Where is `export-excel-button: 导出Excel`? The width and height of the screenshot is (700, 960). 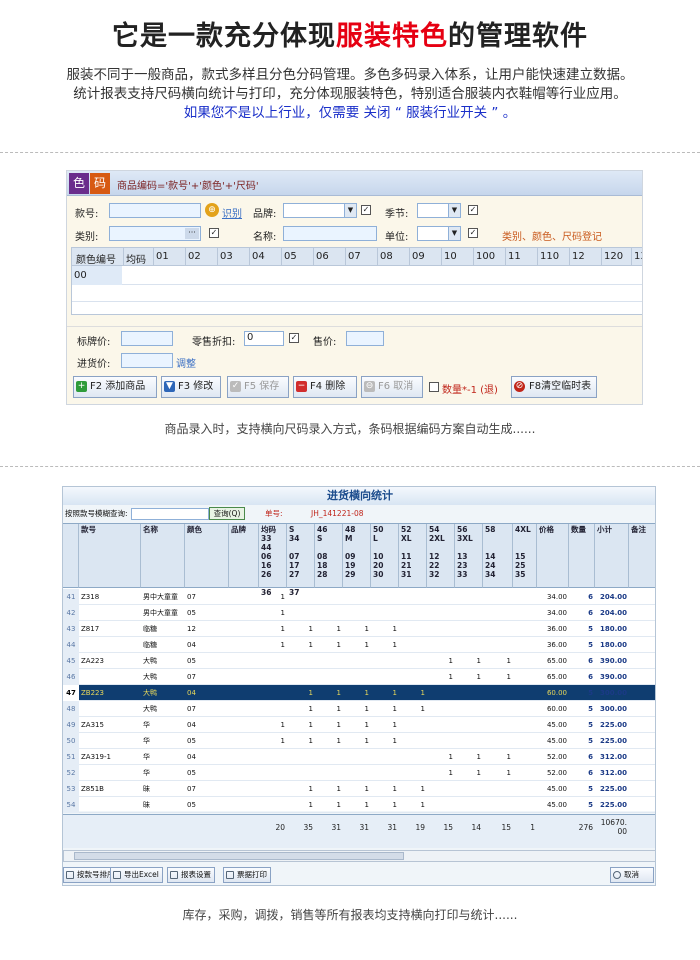 export-excel-button: 导出Excel is located at coordinates (136, 875).